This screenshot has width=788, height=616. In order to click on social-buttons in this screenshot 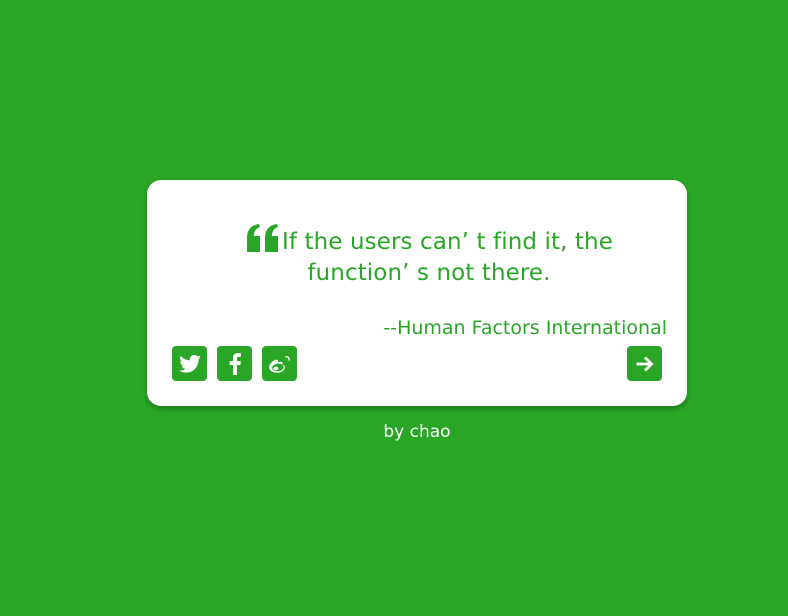, I will do `click(234, 363)`.